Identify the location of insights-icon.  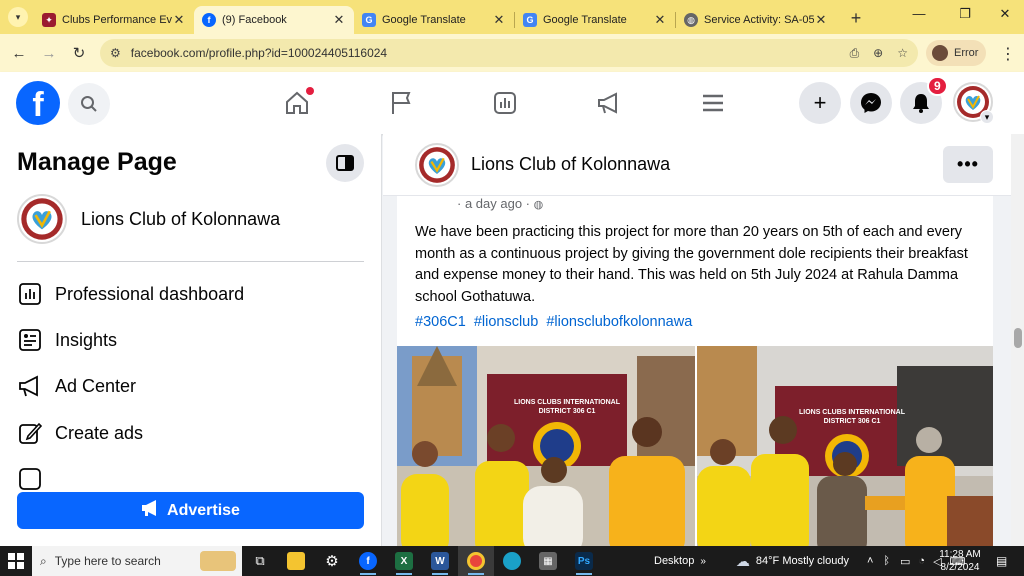
(30, 340).